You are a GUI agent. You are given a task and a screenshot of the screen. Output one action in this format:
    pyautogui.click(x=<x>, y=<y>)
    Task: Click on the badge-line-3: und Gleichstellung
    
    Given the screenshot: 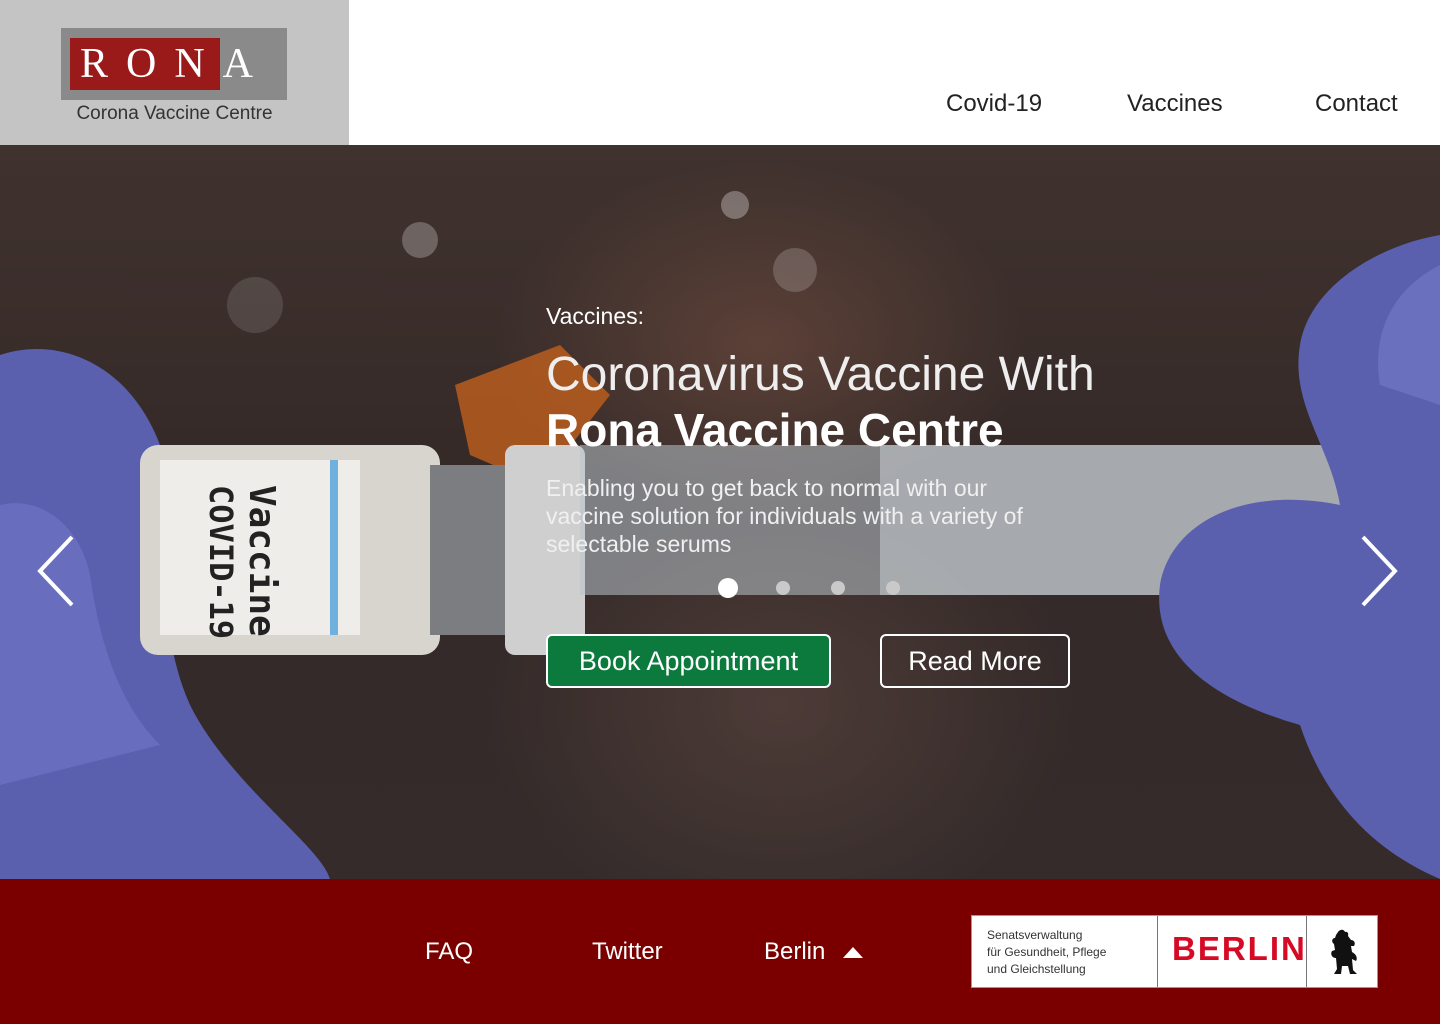 What is the action you would take?
    pyautogui.click(x=1036, y=969)
    